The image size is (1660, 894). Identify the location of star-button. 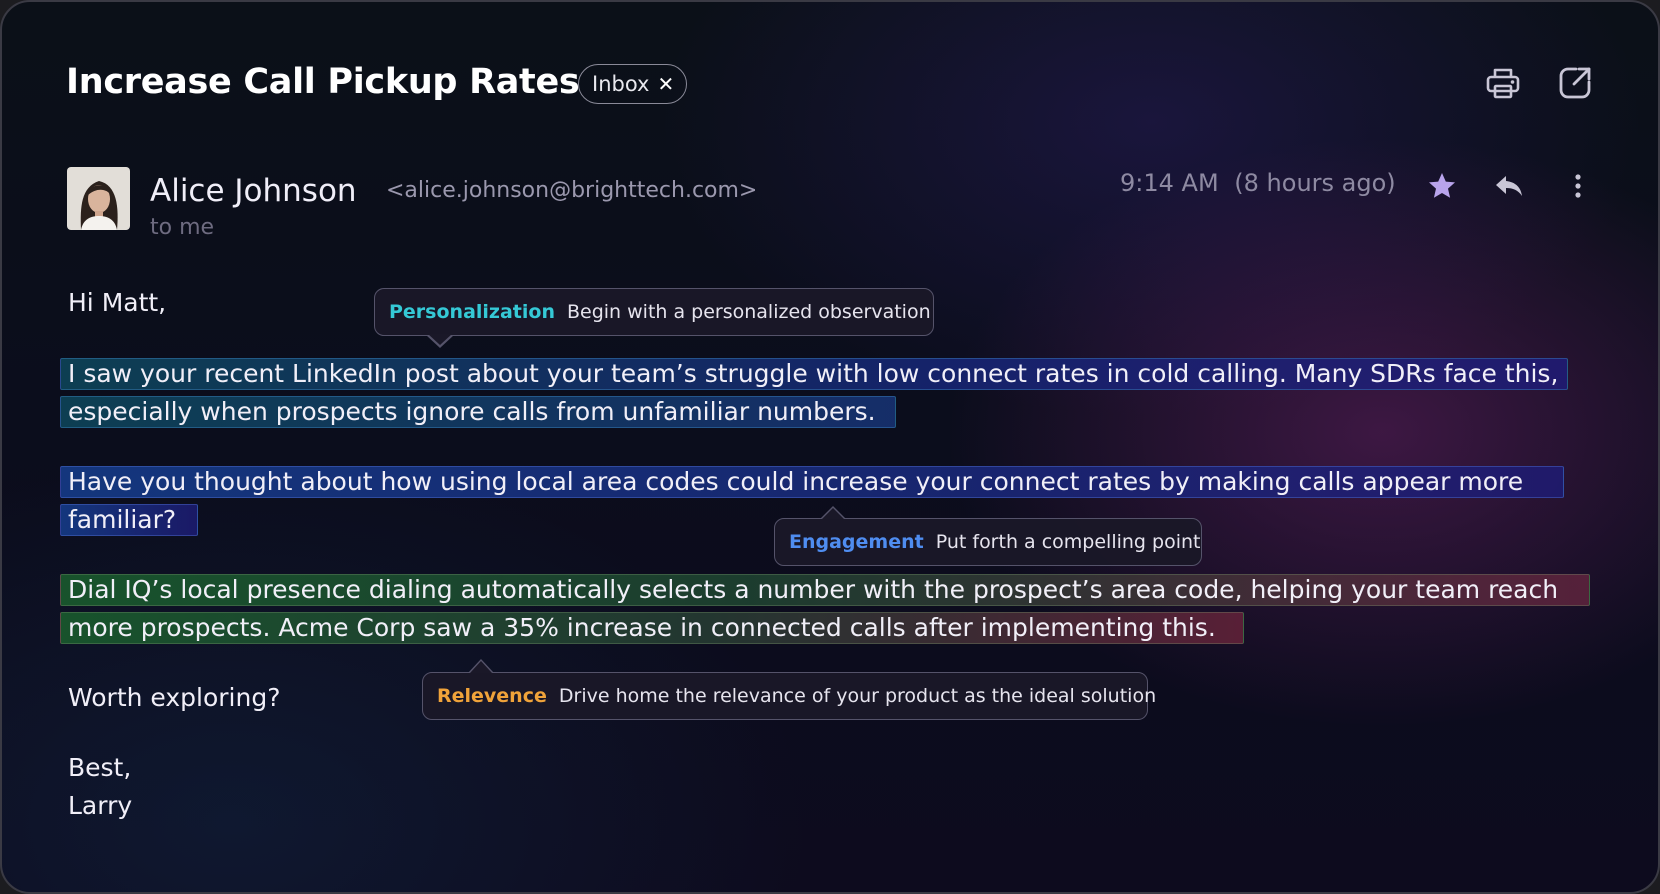
(1442, 186).